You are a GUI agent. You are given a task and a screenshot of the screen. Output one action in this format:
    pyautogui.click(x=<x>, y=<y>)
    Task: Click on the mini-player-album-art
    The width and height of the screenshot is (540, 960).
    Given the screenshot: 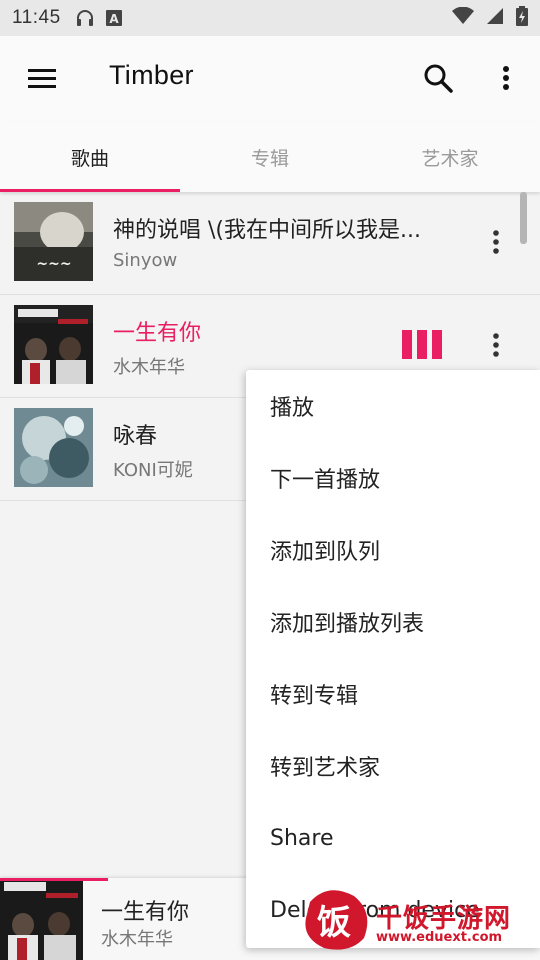 What is the action you would take?
    pyautogui.click(x=41, y=919)
    